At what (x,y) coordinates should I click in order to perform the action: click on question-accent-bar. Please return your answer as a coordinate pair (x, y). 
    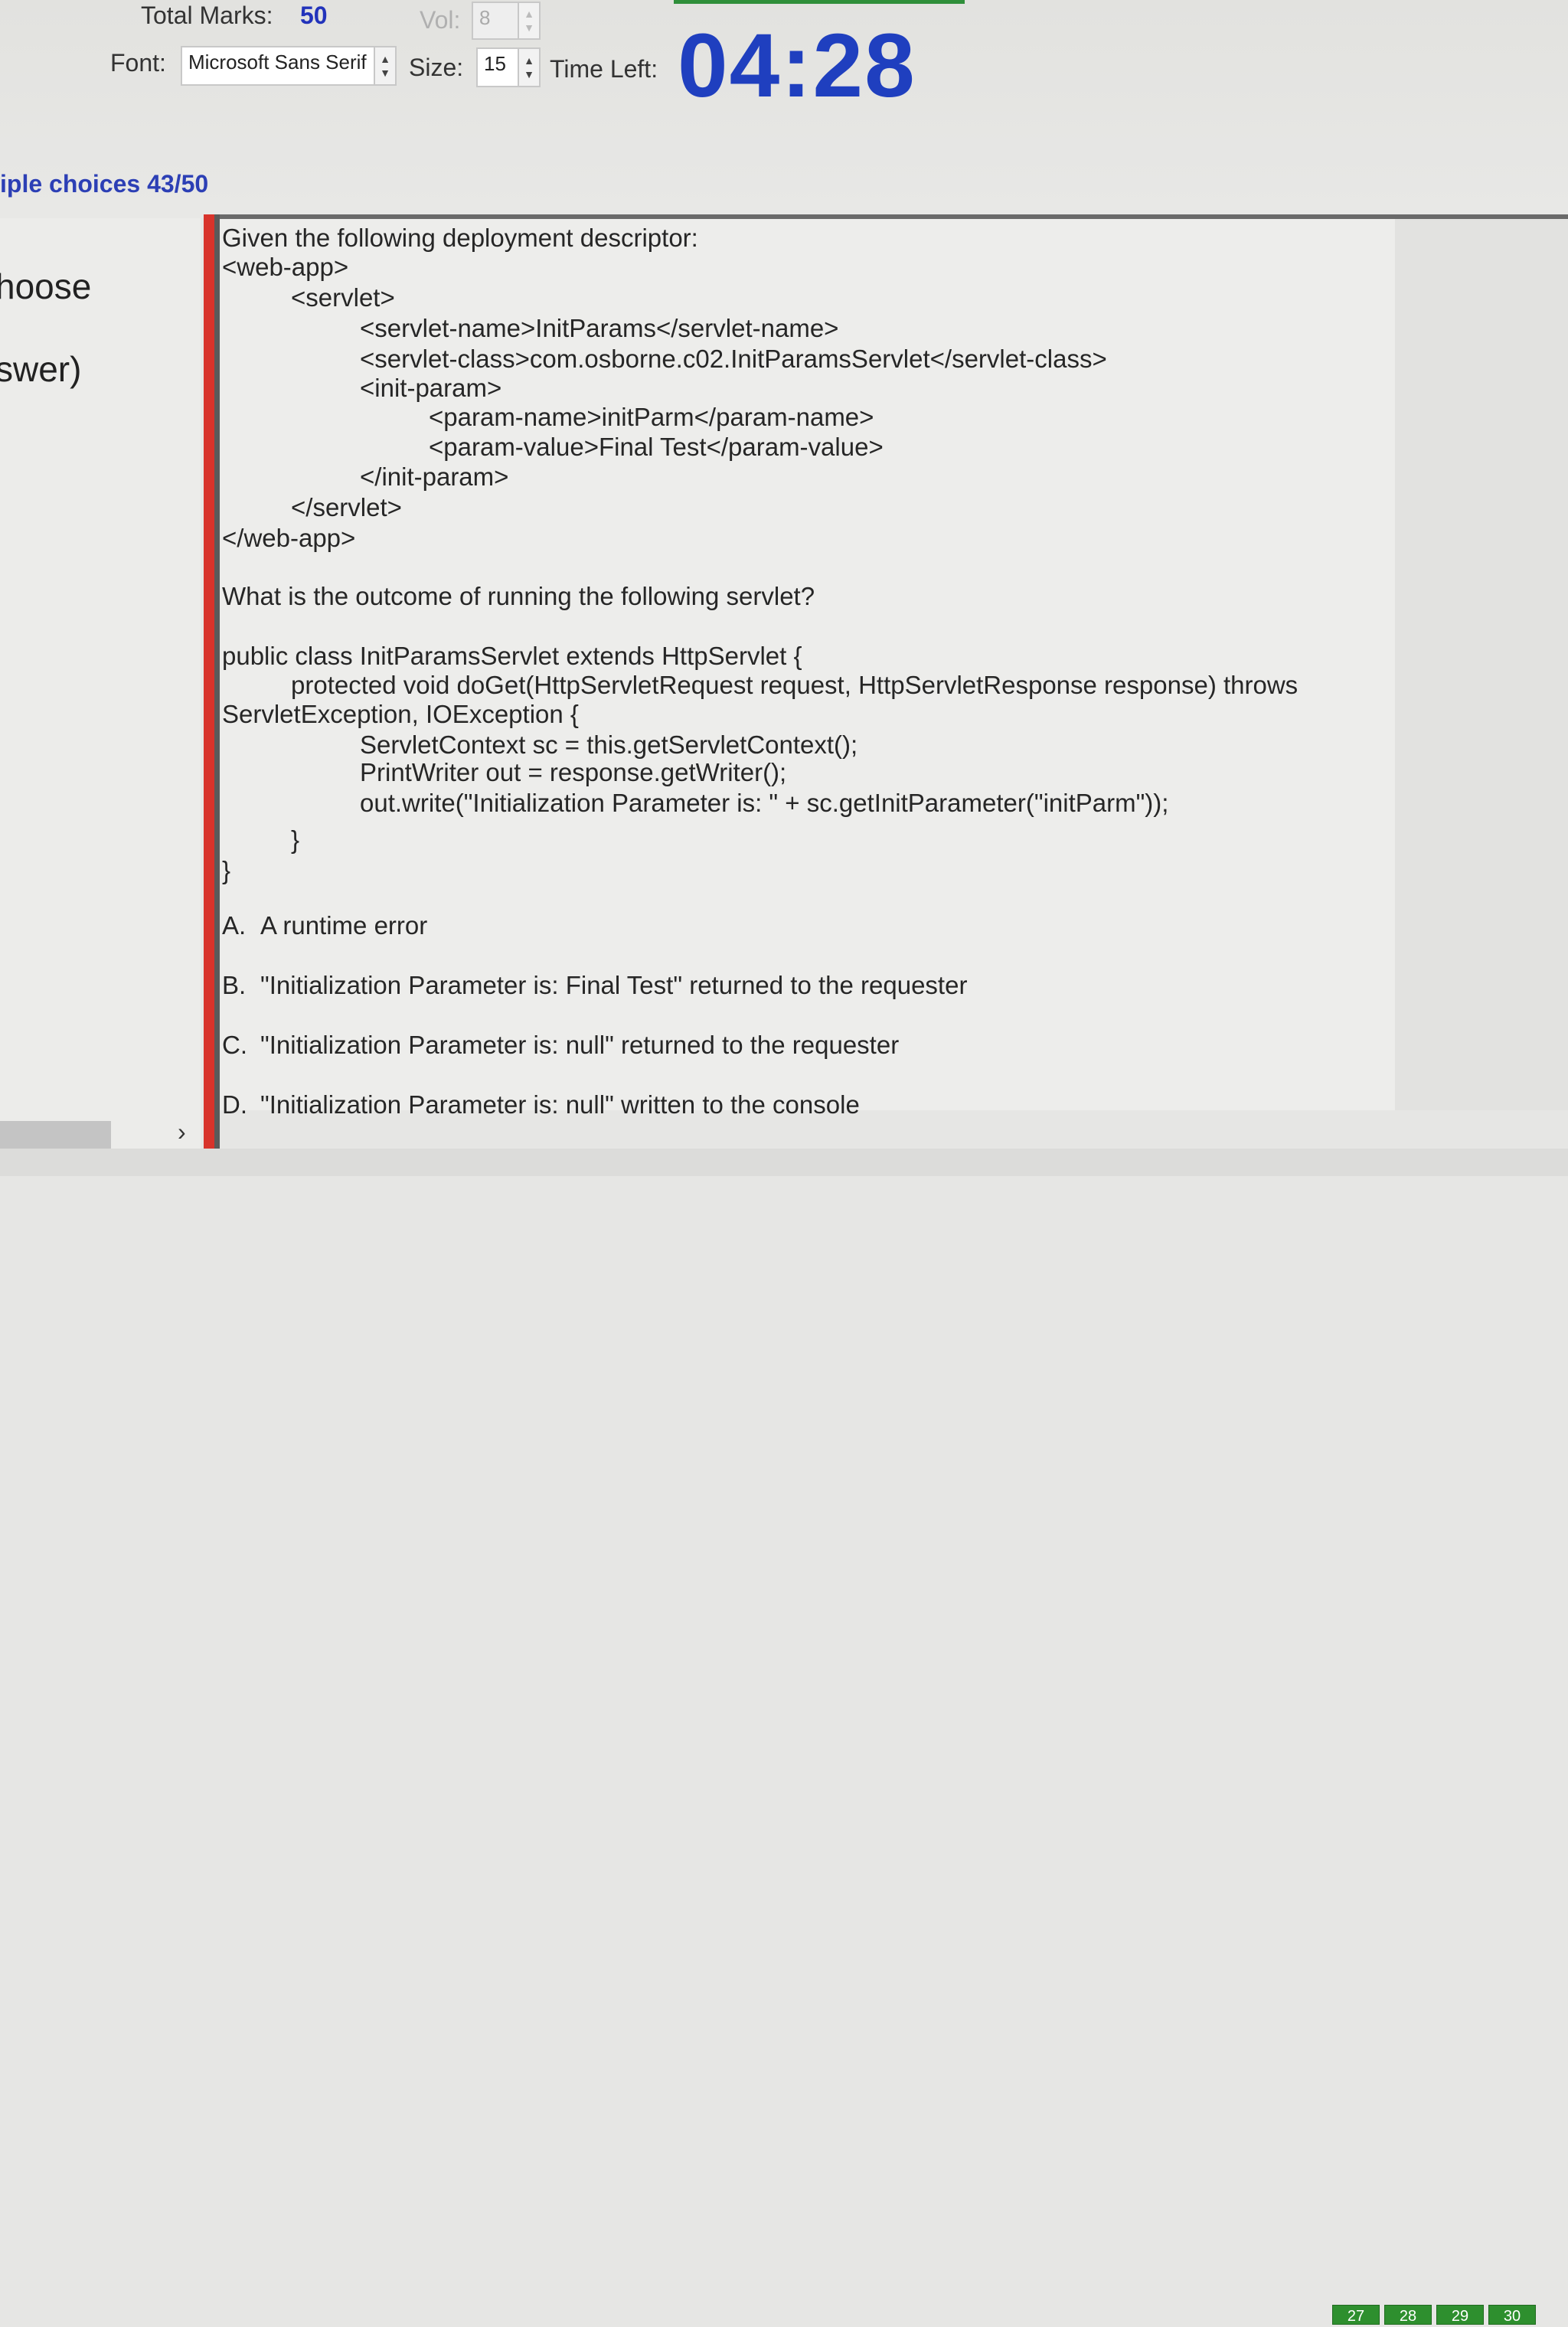
    Looking at the image, I should click on (209, 681).